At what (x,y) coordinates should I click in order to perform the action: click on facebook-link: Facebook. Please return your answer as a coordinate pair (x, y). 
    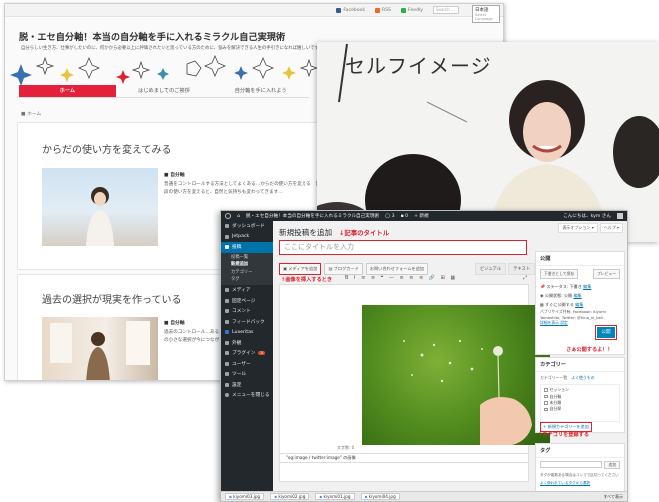
    Looking at the image, I should click on (350, 10).